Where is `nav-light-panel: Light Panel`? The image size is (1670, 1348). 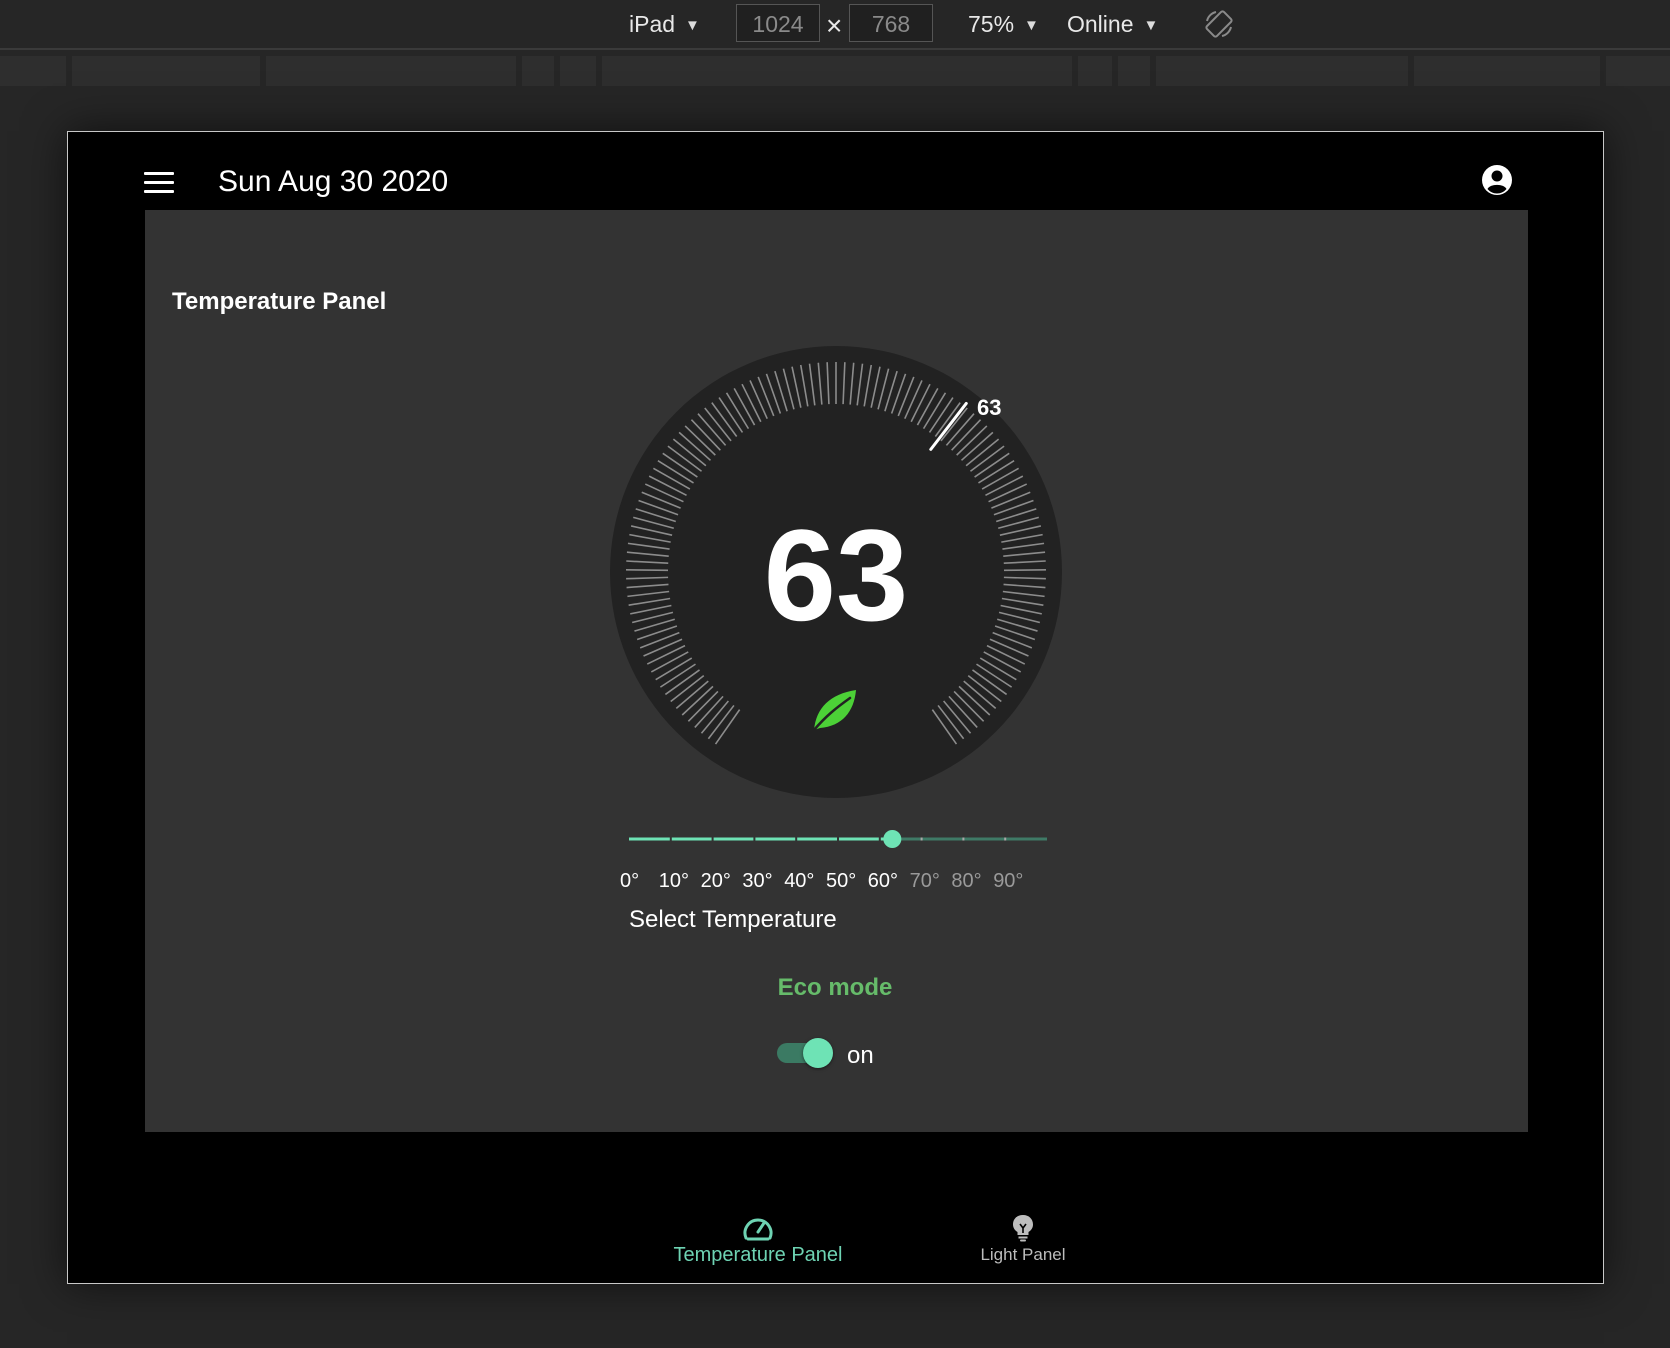
nav-light-panel: Light Panel is located at coordinates (1023, 1239).